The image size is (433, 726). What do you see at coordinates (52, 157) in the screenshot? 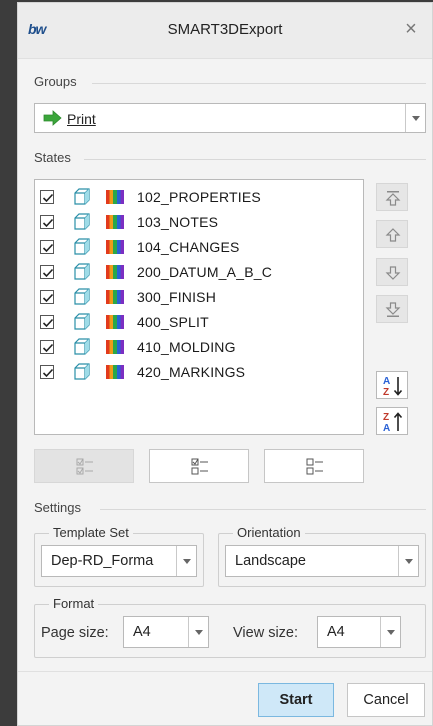
I see `states-label: States` at bounding box center [52, 157].